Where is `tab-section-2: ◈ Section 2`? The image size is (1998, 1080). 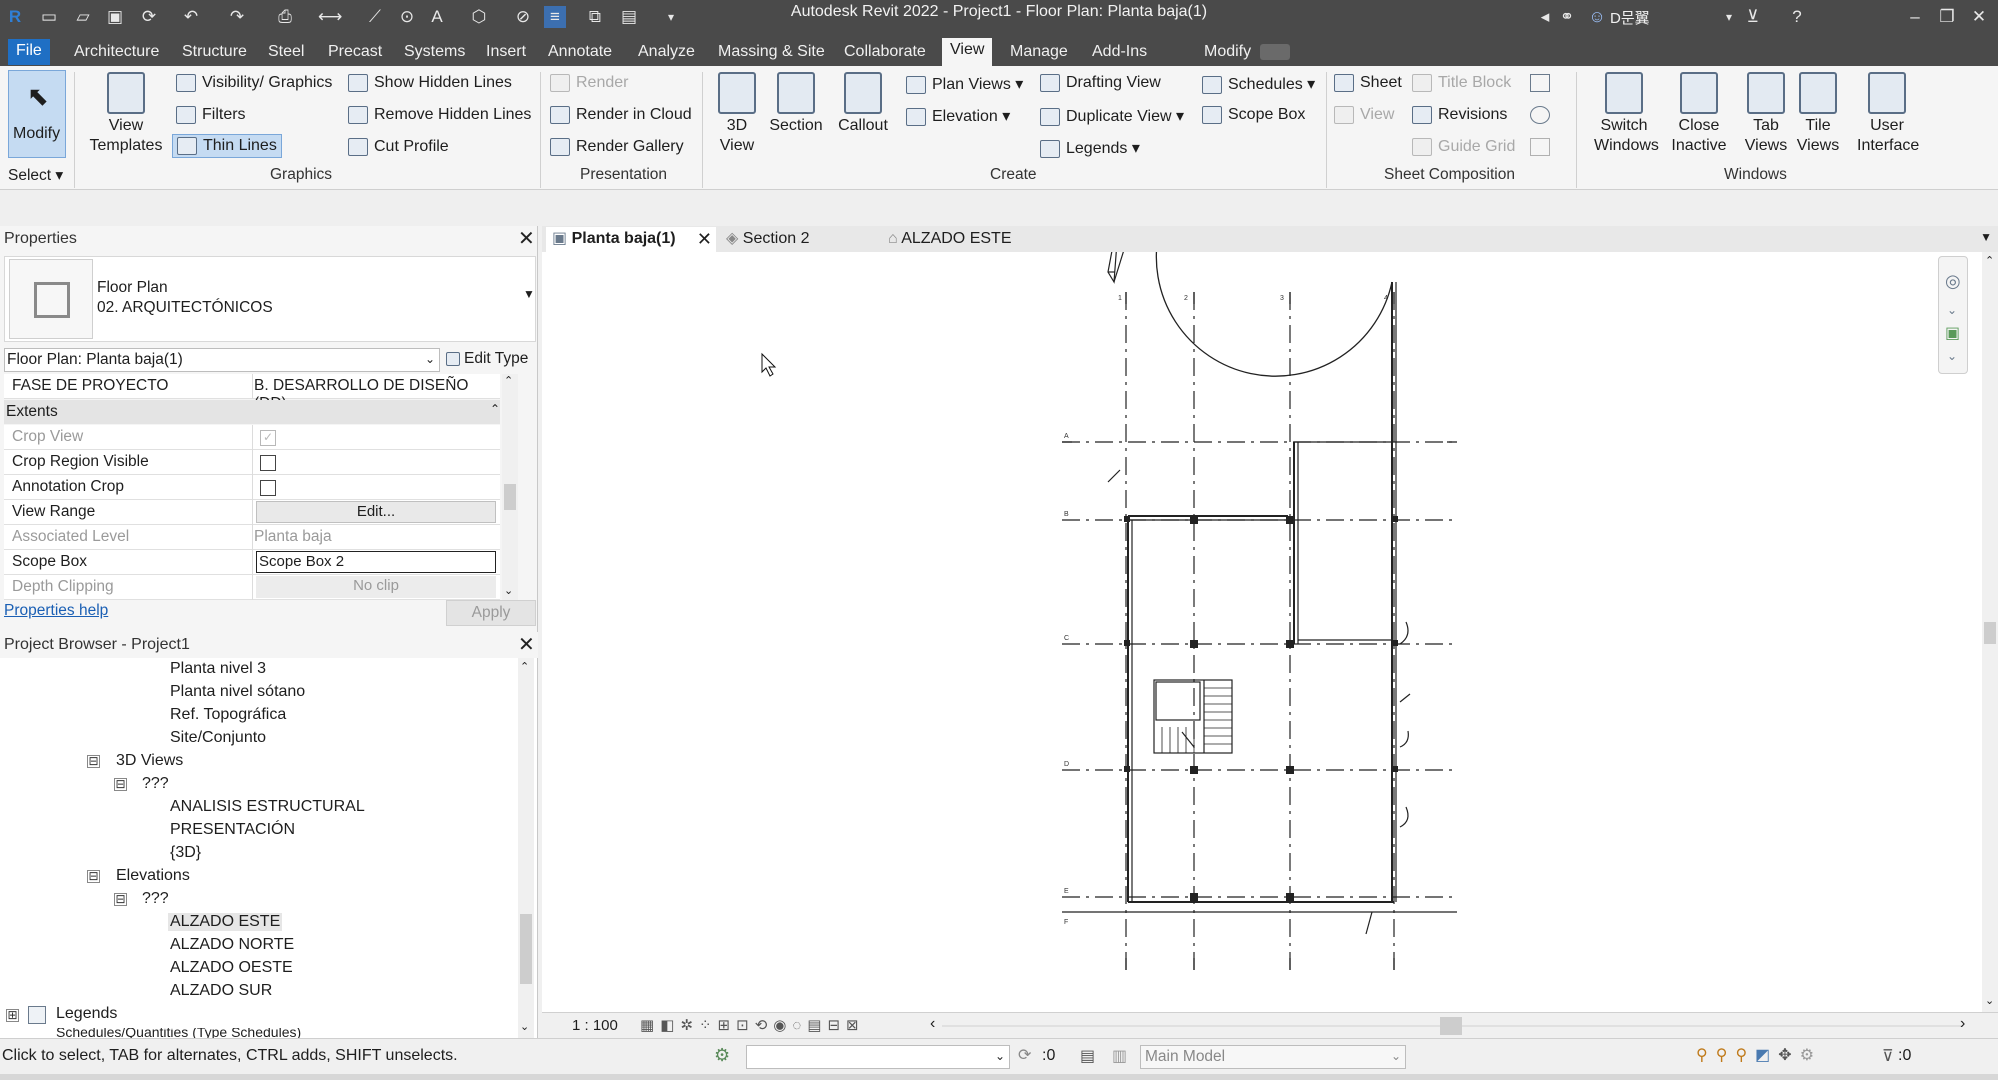
tab-section-2: ◈ Section 2 is located at coordinates (795, 239).